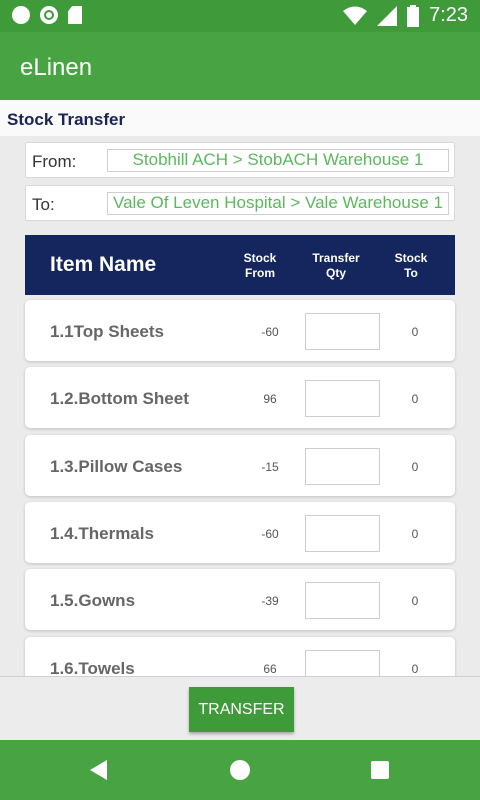  Describe the element at coordinates (107, 331) in the screenshot. I see `item-name: 1.1Top Sheets` at that location.